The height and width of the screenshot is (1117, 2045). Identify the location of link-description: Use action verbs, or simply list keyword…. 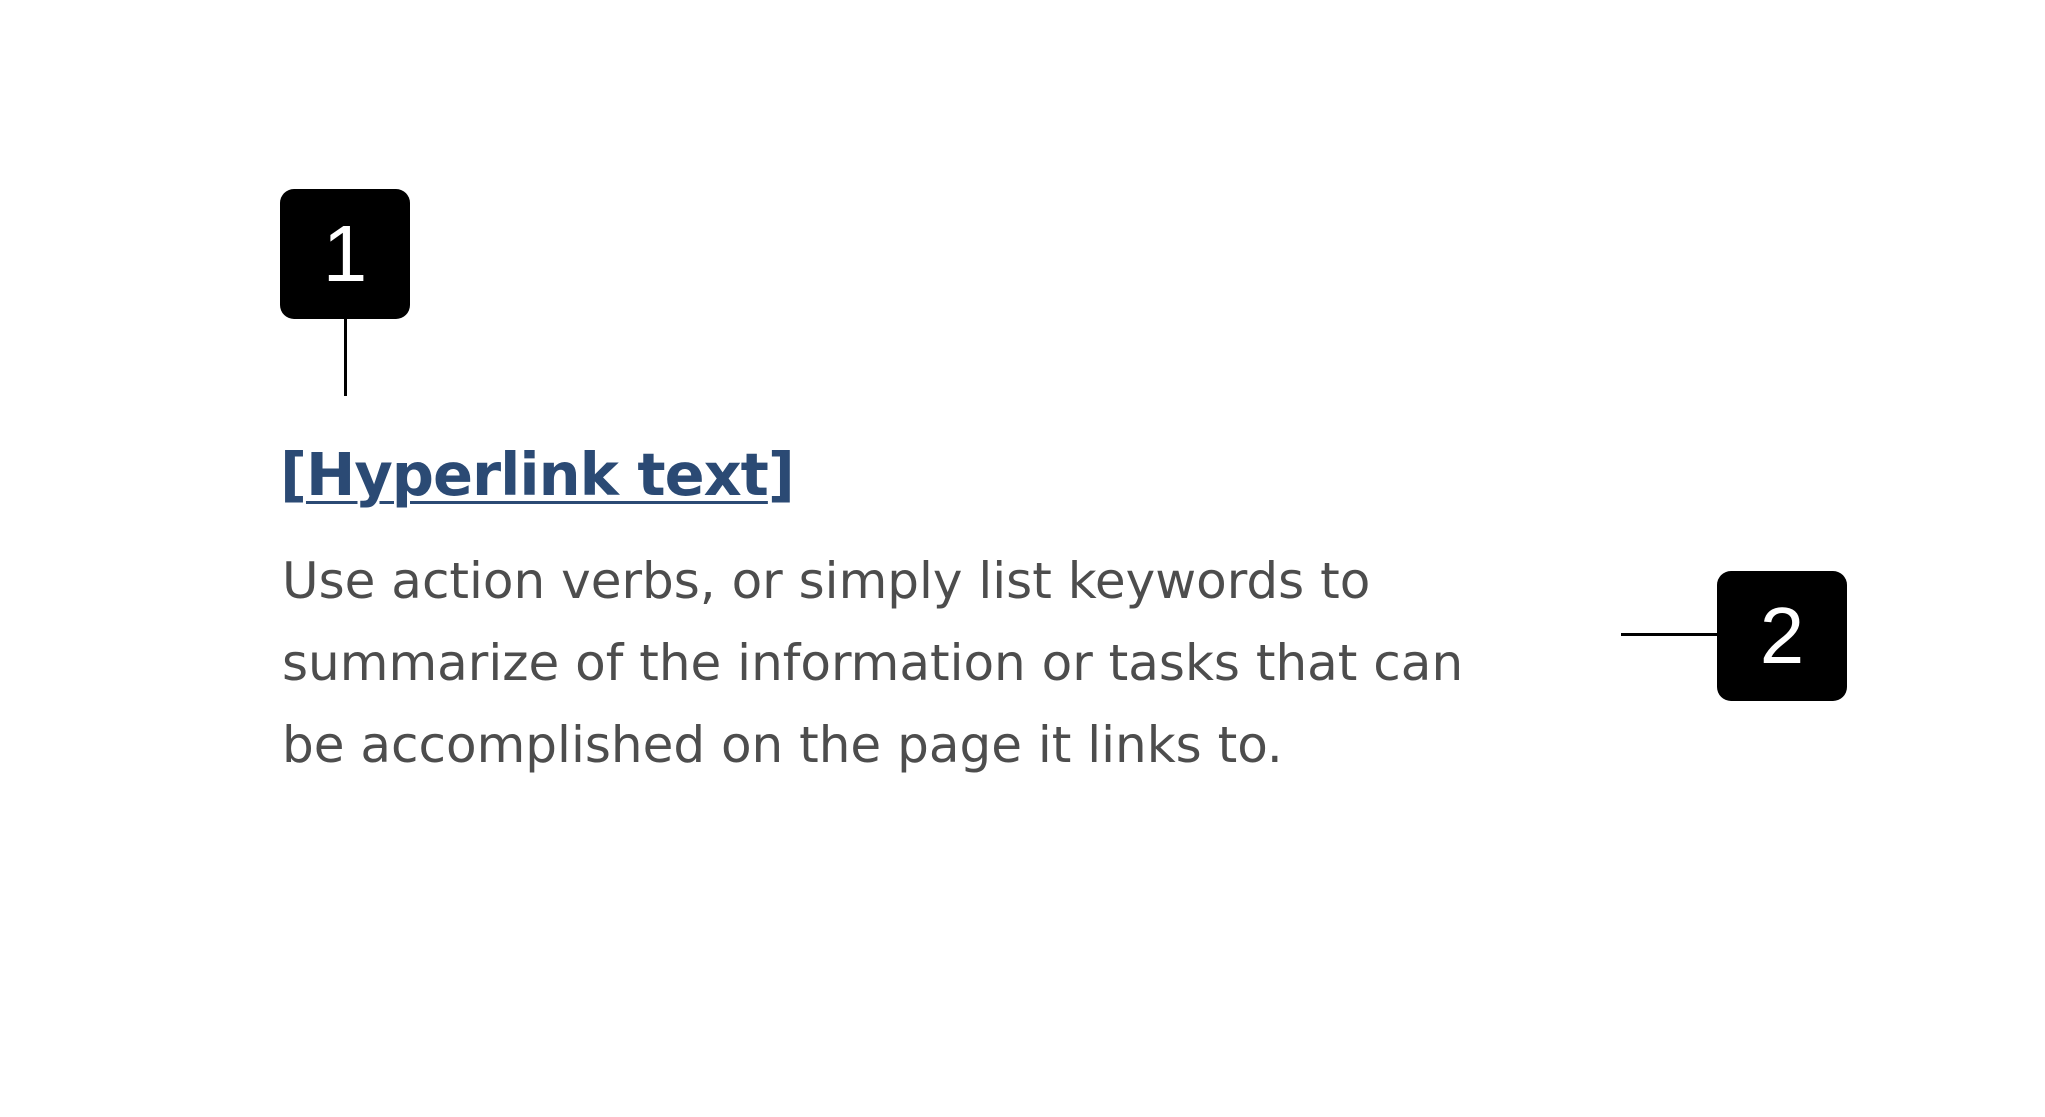
(912, 663).